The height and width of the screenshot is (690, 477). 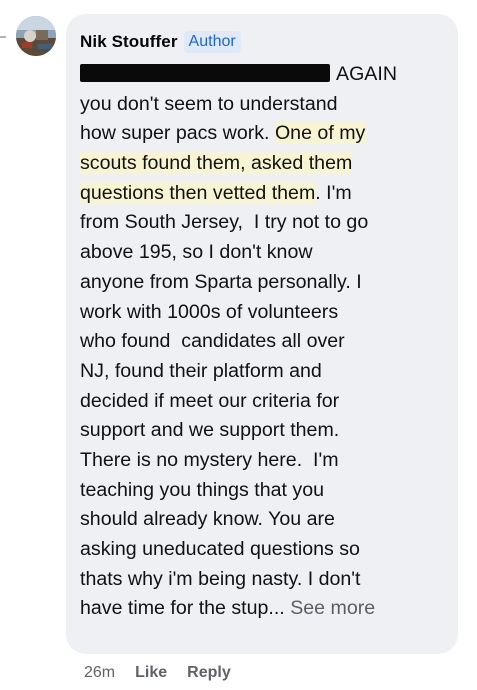 What do you see at coordinates (209, 103) in the screenshot?
I see `line-text: you don't seem to understand` at bounding box center [209, 103].